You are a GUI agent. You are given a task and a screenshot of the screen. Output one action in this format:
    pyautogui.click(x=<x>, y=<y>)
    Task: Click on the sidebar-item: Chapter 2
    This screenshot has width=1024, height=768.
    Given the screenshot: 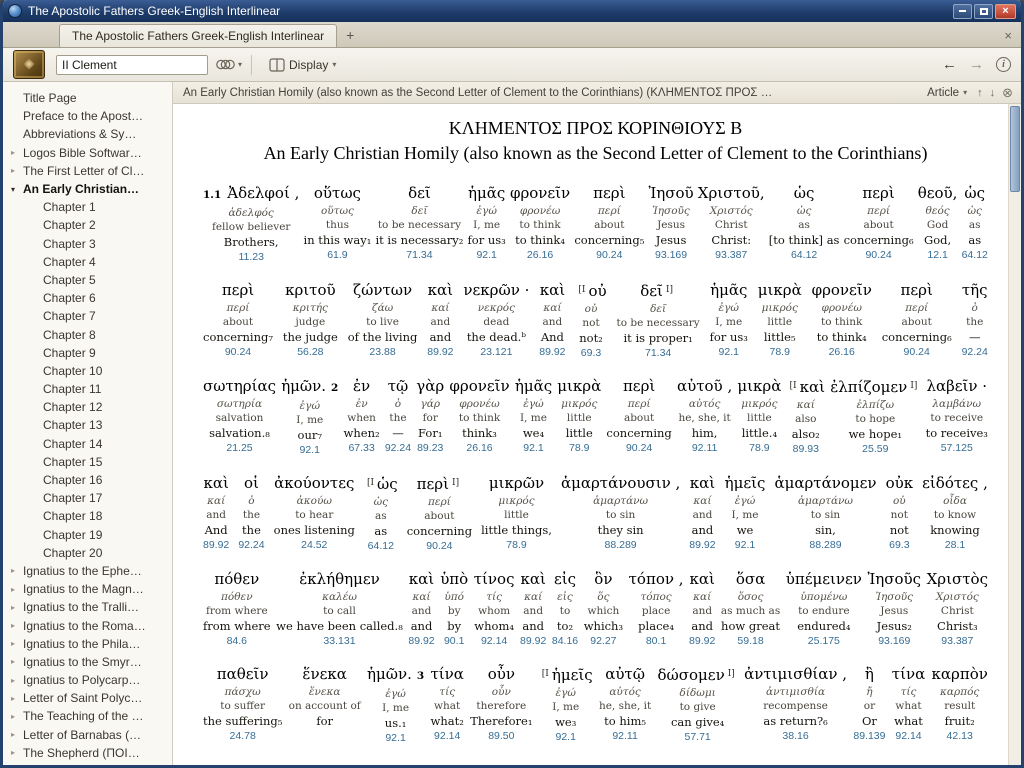 What is the action you would take?
    pyautogui.click(x=87, y=225)
    